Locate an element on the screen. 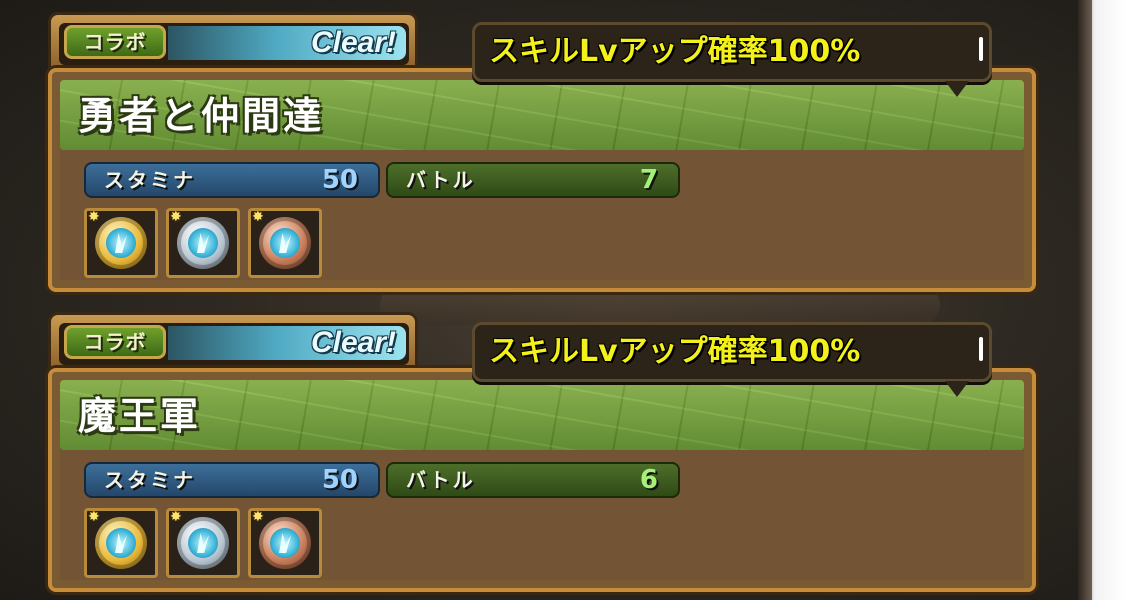 This screenshot has height=600, width=1125. scrollbar-track is located at coordinates (1101, 300).